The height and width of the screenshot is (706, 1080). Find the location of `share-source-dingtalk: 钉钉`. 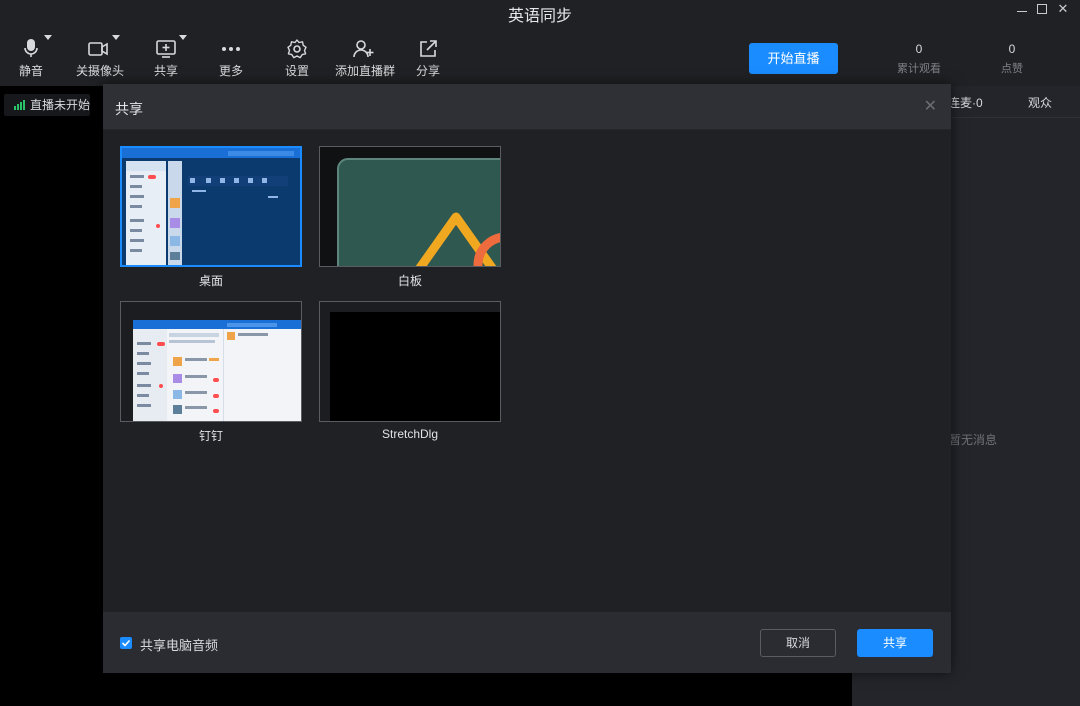

share-source-dingtalk: 钉钉 is located at coordinates (211, 372).